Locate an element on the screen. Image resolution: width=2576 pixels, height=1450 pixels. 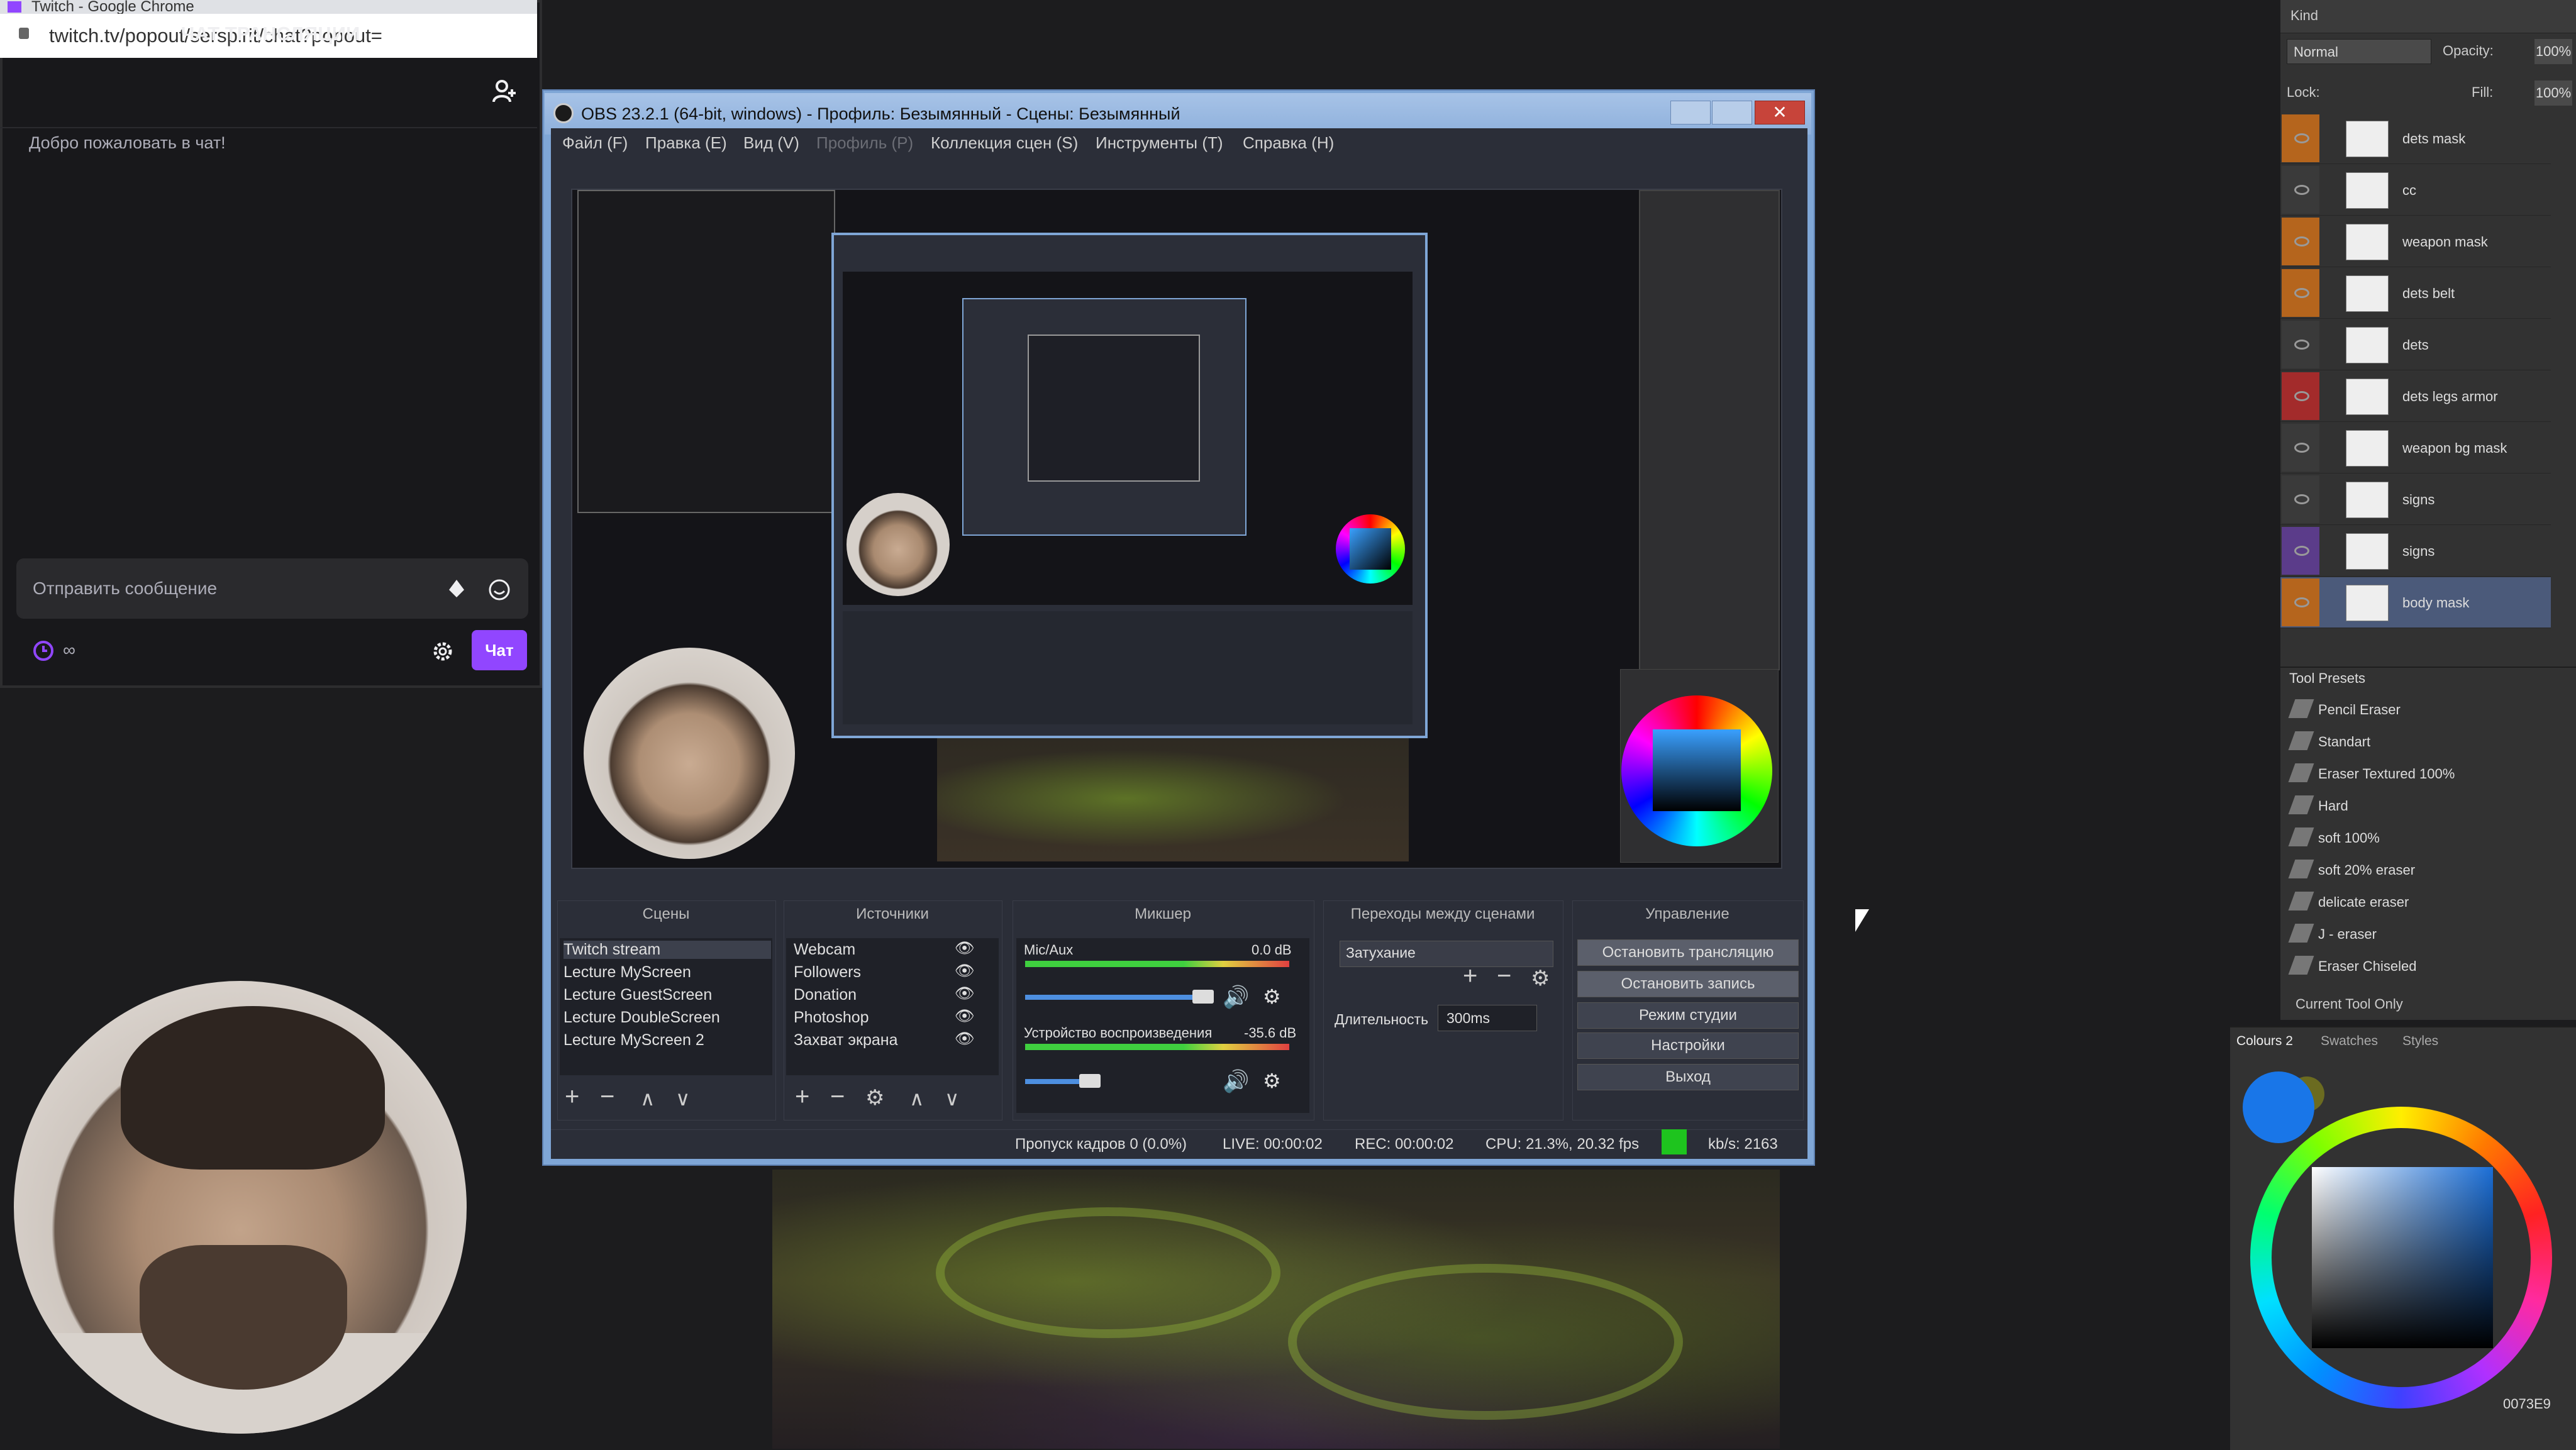
menu-help: Справка (H) is located at coordinates (1288, 143).